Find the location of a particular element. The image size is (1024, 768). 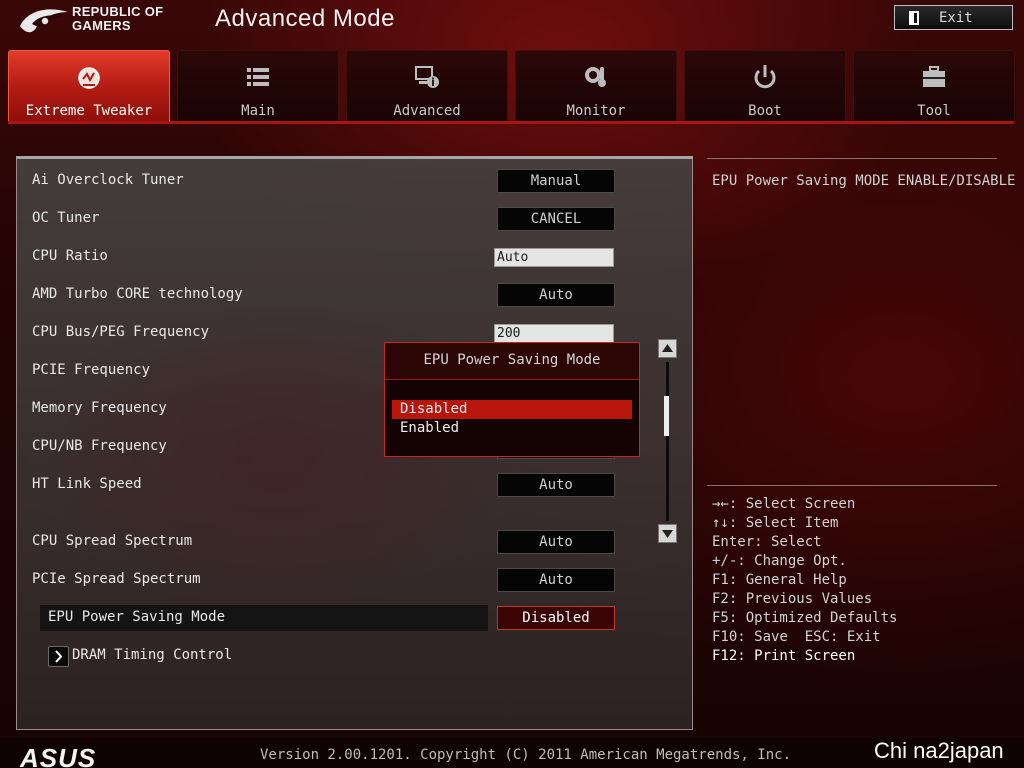

help-top-divider is located at coordinates (852, 158).